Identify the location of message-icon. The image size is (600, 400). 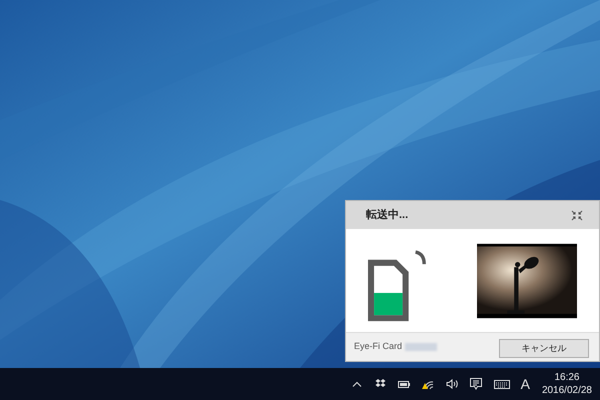
(476, 384).